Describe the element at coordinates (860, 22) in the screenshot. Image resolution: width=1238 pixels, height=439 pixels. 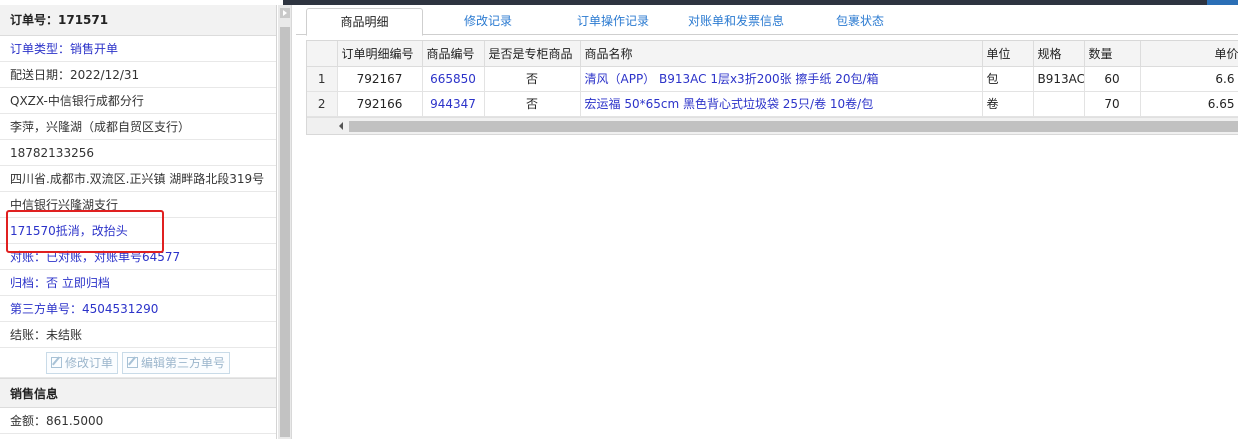
I see `tab-package-status: 包裹状态` at that location.